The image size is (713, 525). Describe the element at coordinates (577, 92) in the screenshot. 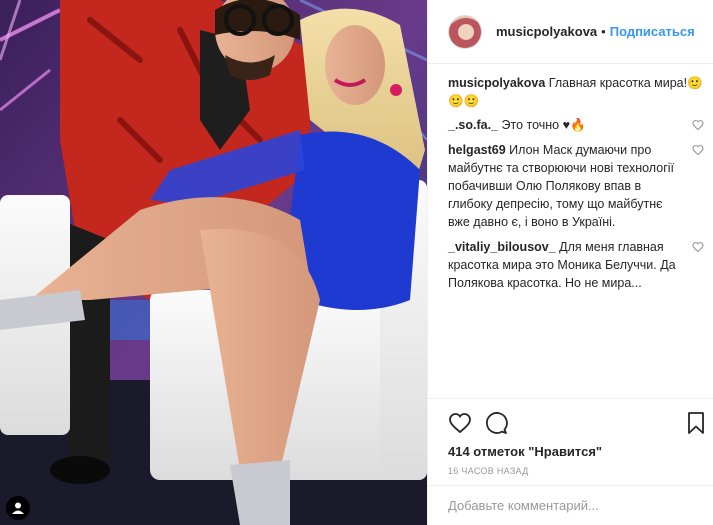

I see `post-caption: musicpolyakova Главная красотка мира!🙂🙂🙂` at that location.